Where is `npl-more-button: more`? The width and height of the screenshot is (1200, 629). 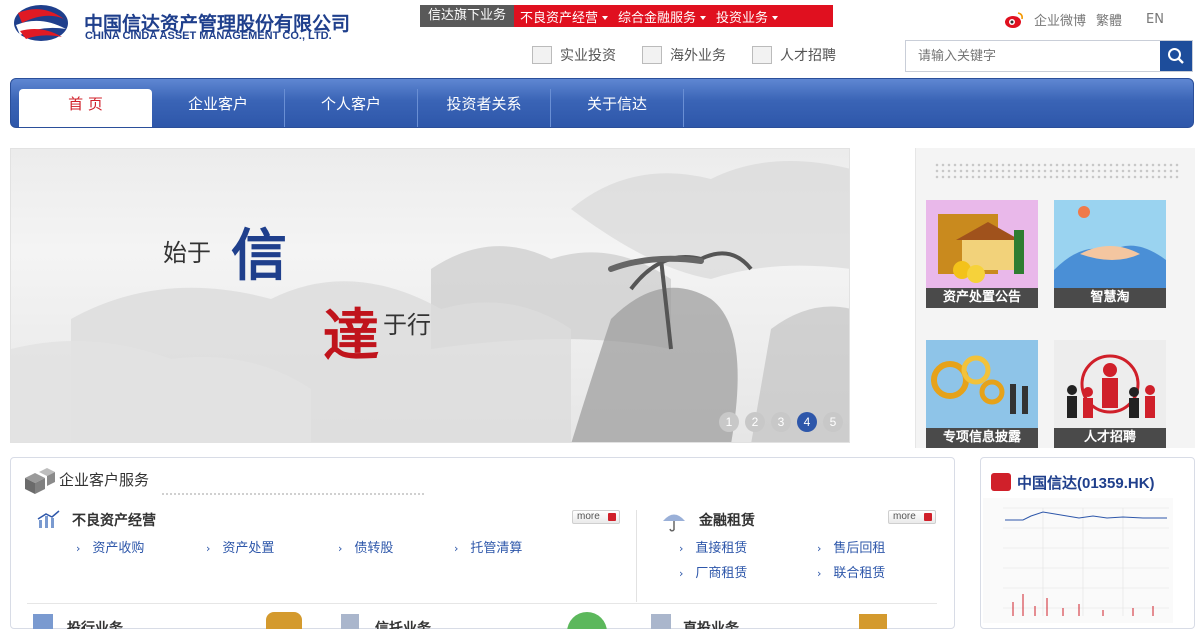 npl-more-button: more is located at coordinates (596, 517).